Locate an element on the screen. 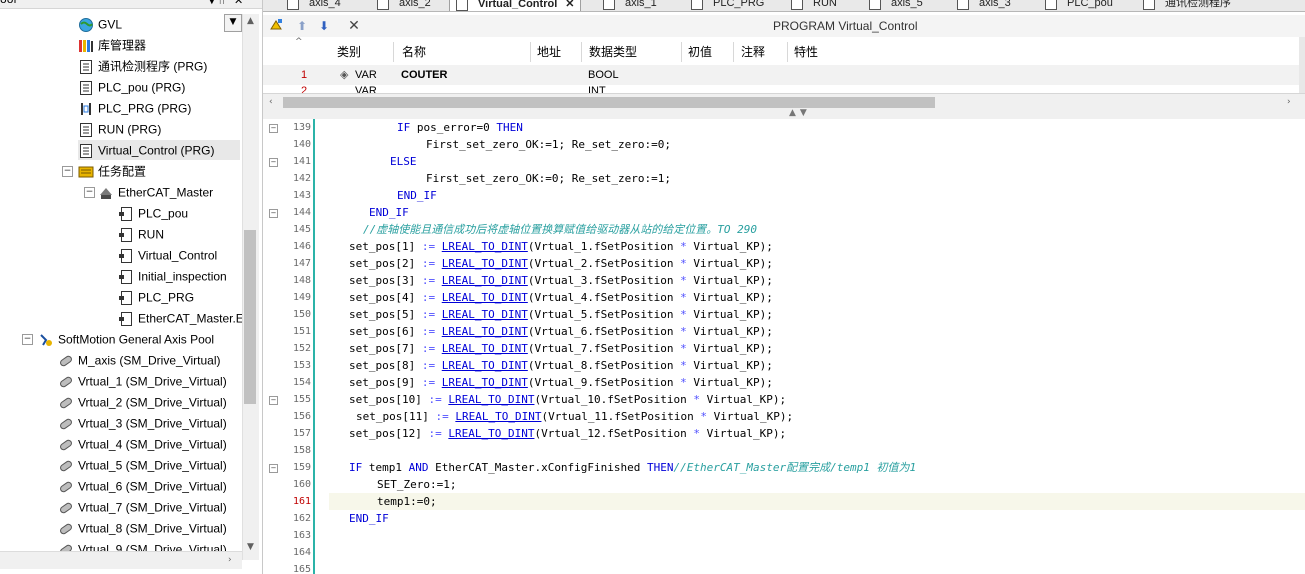 This screenshot has width=1305, height=574. code-line: //虚轴使能且通信成功后将虚轴位置换算赋值给驱动器从站的给定位置。TO 290 is located at coordinates (560, 229).